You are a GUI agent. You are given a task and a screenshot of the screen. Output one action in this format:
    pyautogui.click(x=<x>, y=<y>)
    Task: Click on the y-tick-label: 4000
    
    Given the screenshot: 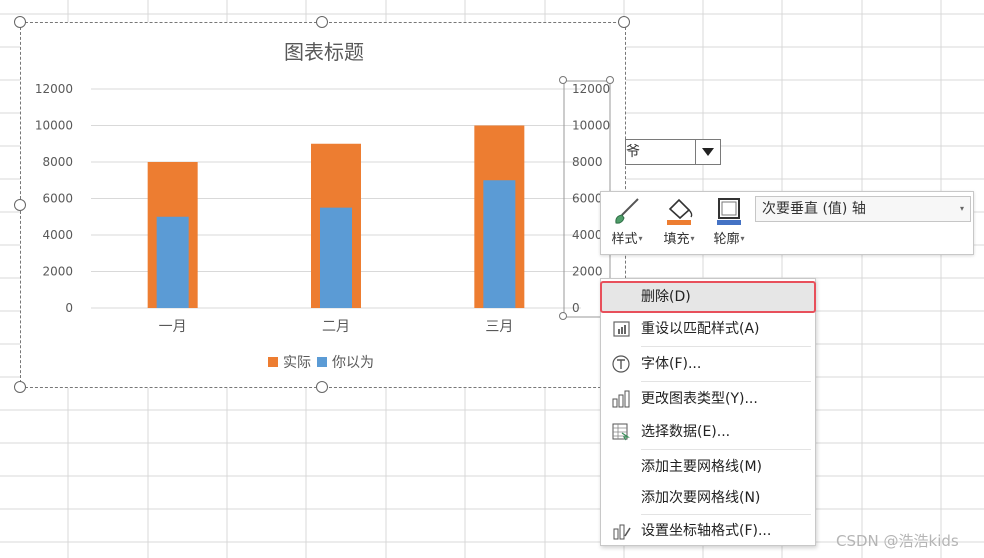 What is the action you would take?
    pyautogui.click(x=57, y=235)
    